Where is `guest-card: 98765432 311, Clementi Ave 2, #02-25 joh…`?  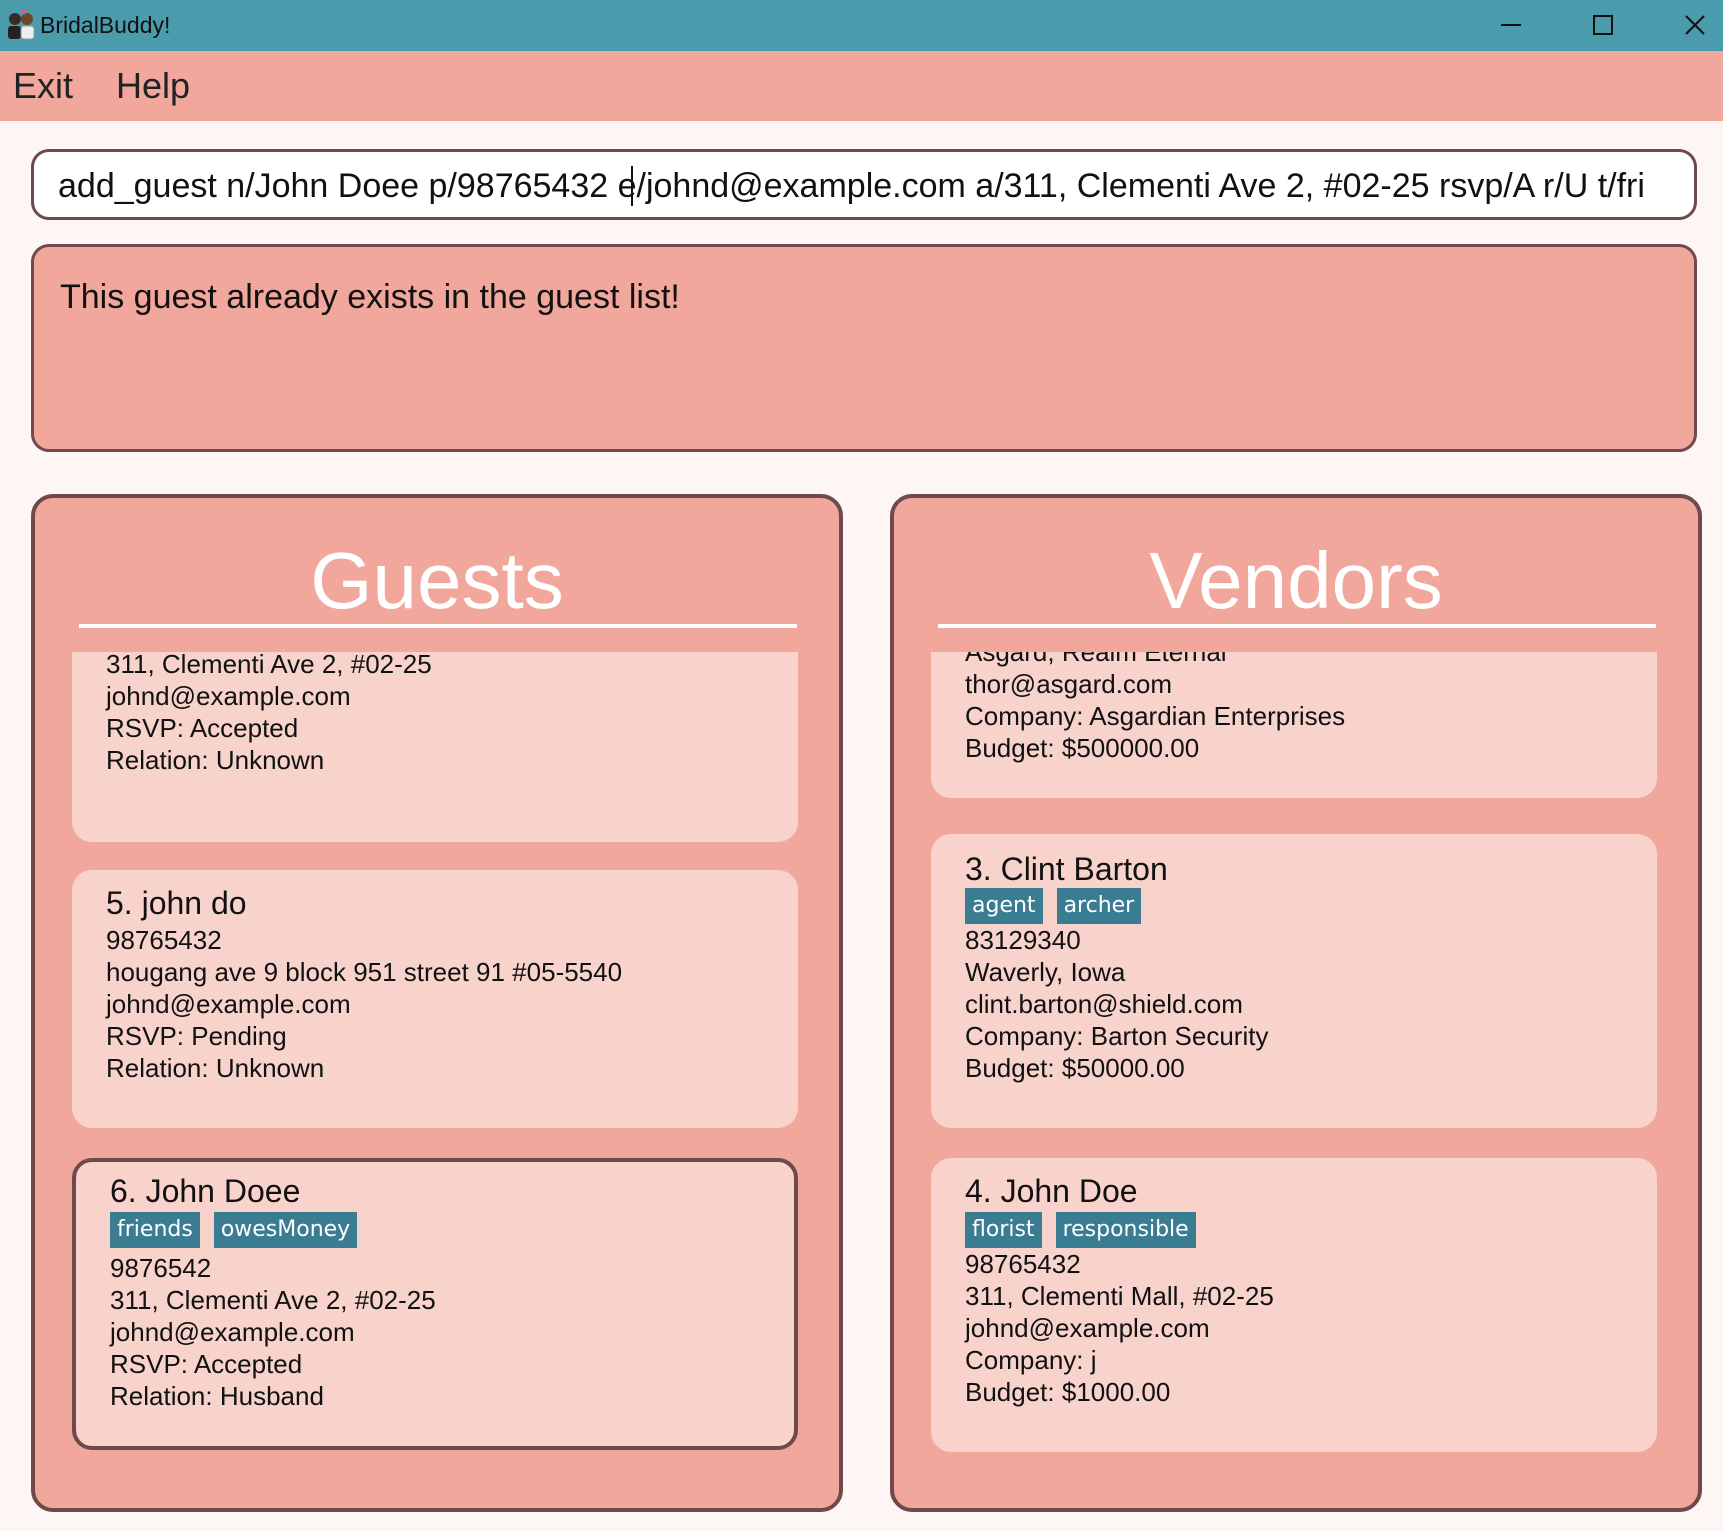
guest-card: 98765432 311, Clementi Ave 2, #02-25 joh… is located at coordinates (435, 747).